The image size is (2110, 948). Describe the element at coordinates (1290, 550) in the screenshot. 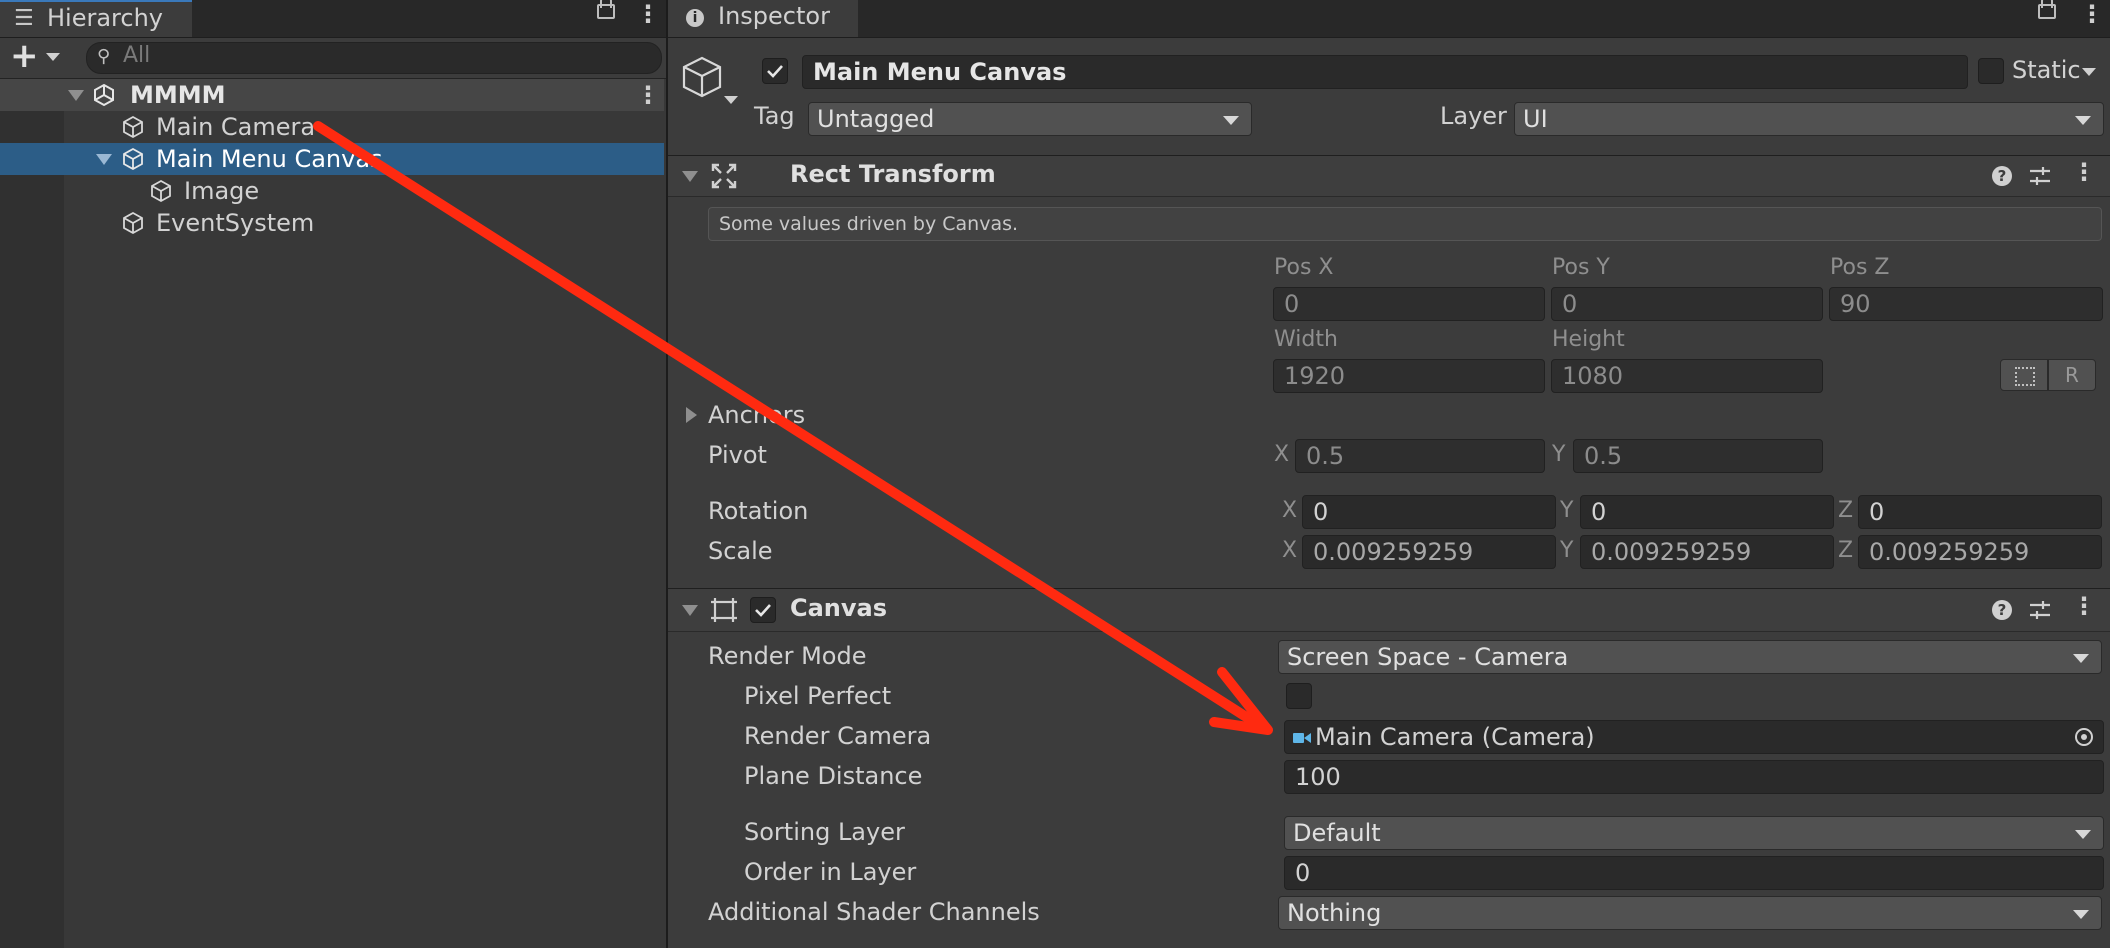

I see `scale-x-axis: X` at that location.